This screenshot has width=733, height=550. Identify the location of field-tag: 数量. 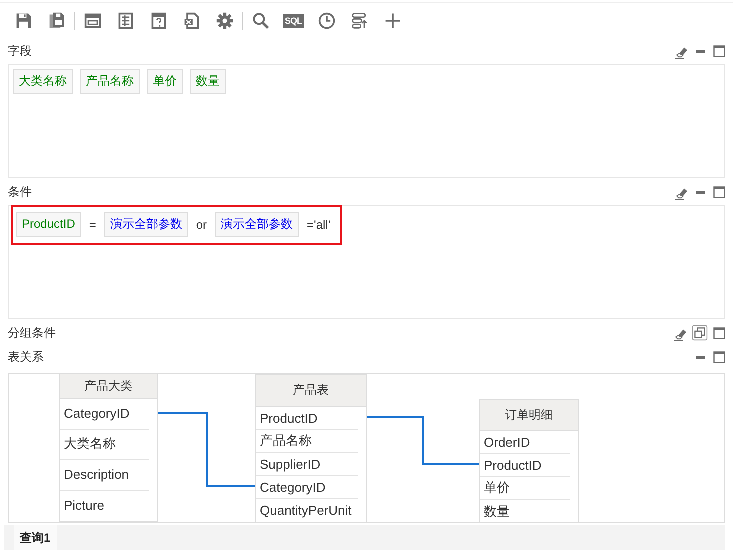
(208, 81).